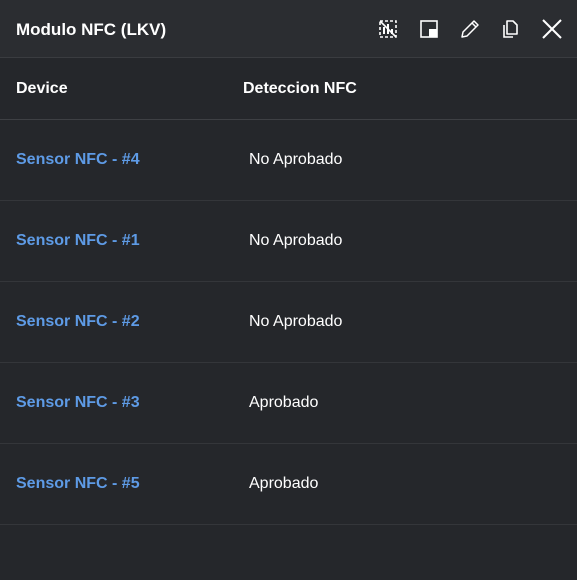  I want to click on copy-button, so click(511, 29).